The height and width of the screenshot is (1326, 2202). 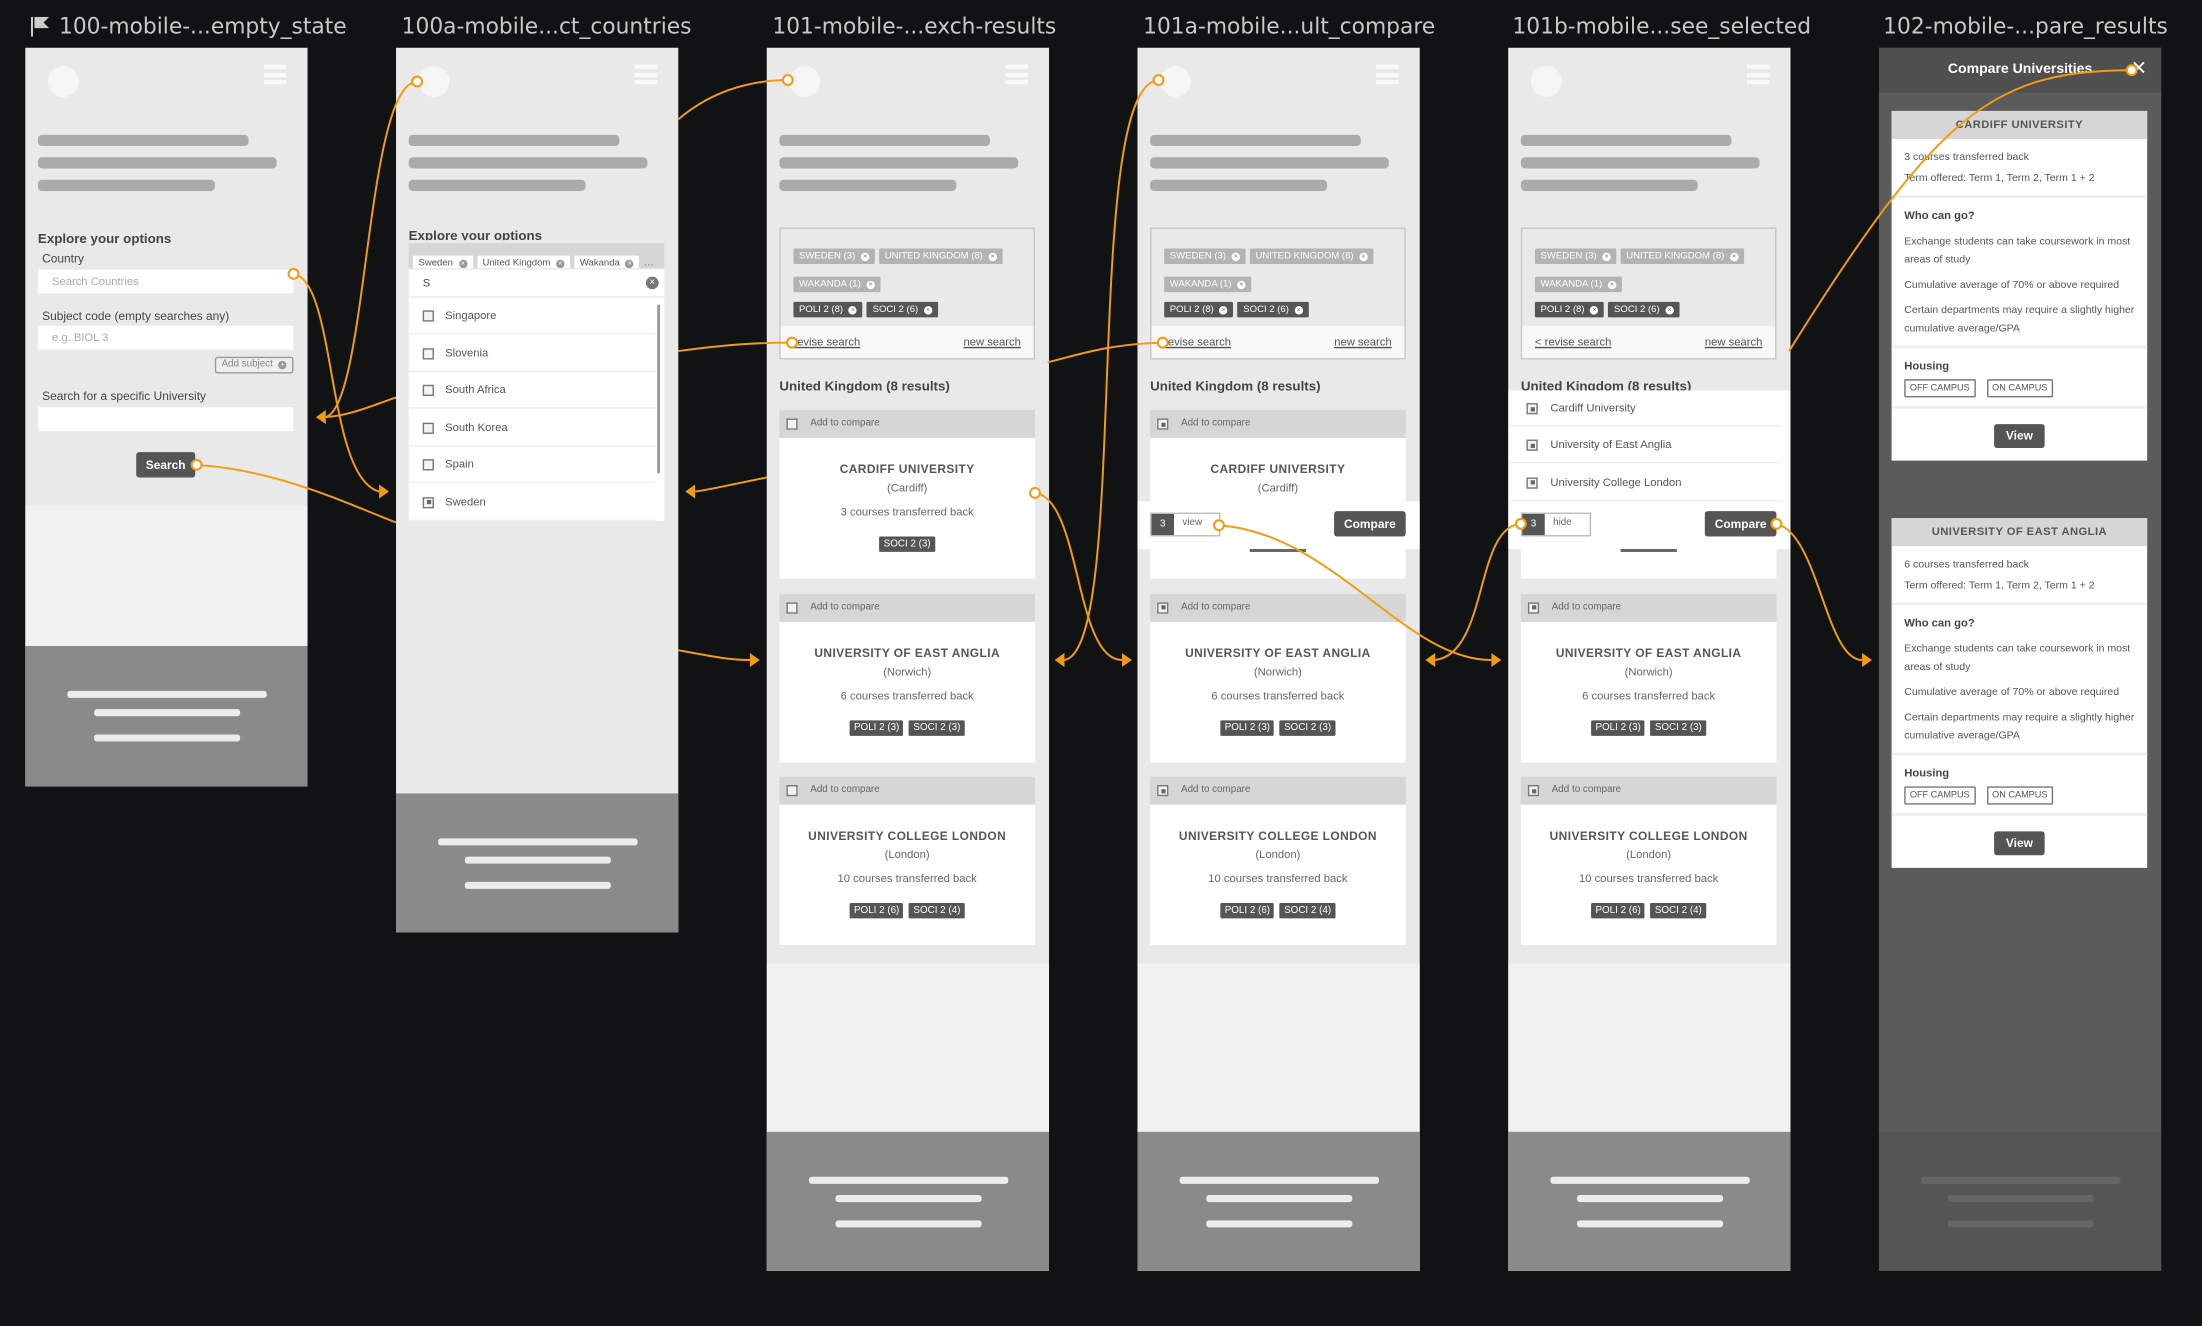 What do you see at coordinates (532, 353) in the screenshot?
I see `country-option: Slovenia` at bounding box center [532, 353].